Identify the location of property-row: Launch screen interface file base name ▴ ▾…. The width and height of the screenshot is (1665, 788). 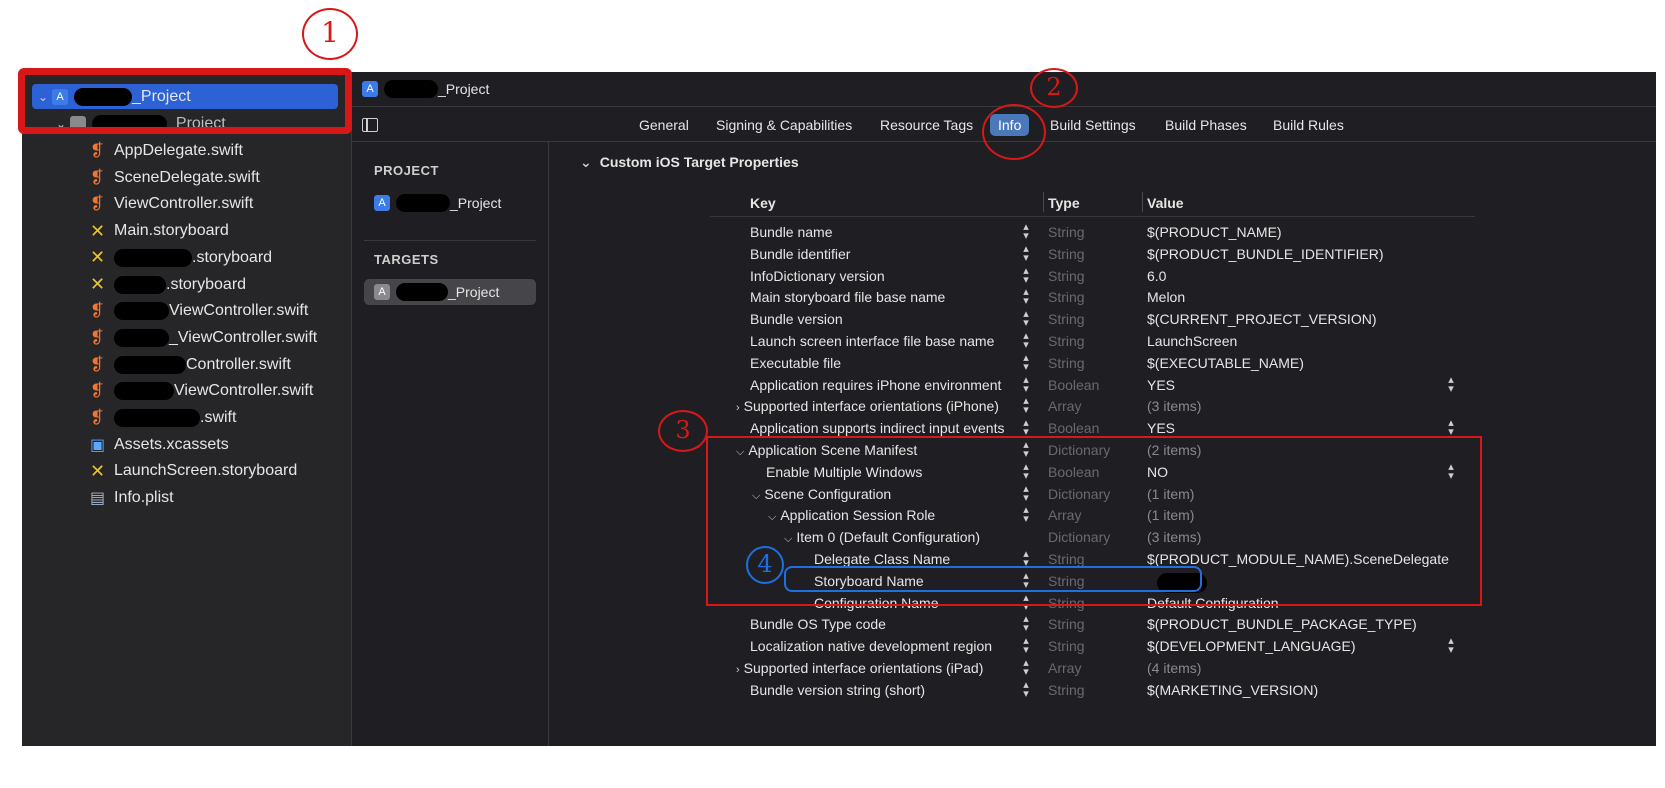
(1103, 341).